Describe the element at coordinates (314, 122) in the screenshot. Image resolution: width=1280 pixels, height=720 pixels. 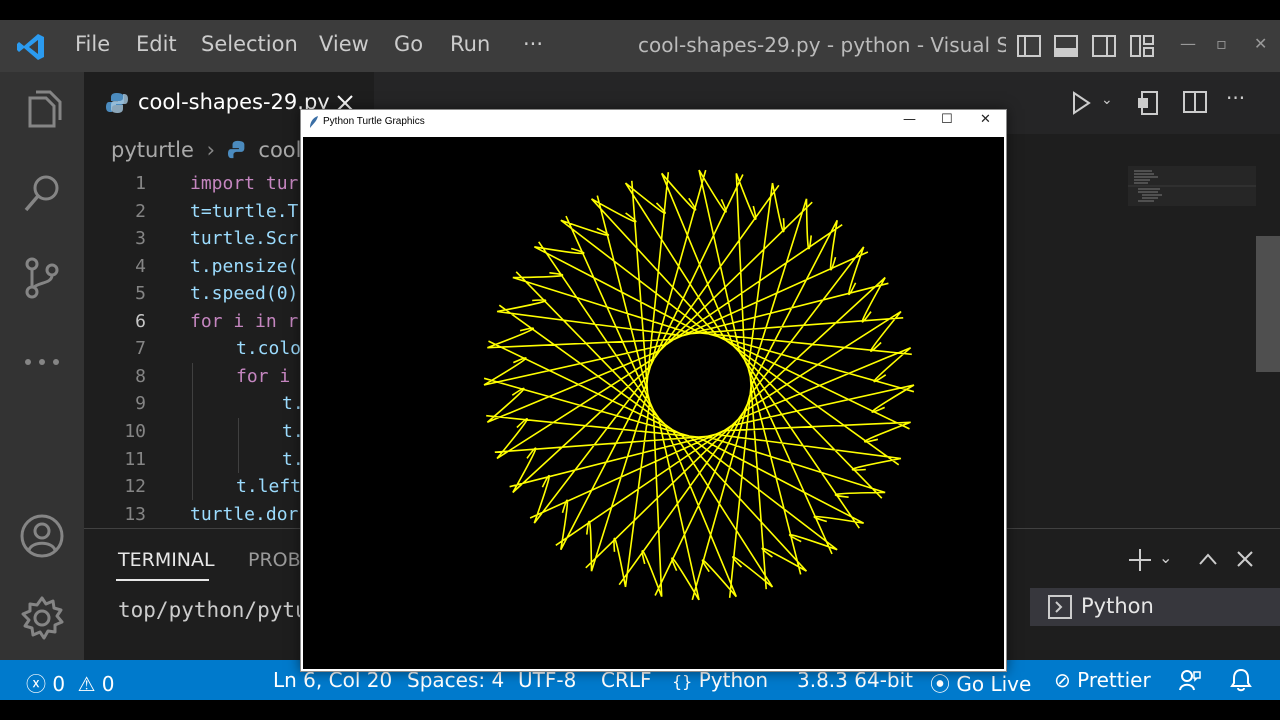
I see `feather-icon` at that location.